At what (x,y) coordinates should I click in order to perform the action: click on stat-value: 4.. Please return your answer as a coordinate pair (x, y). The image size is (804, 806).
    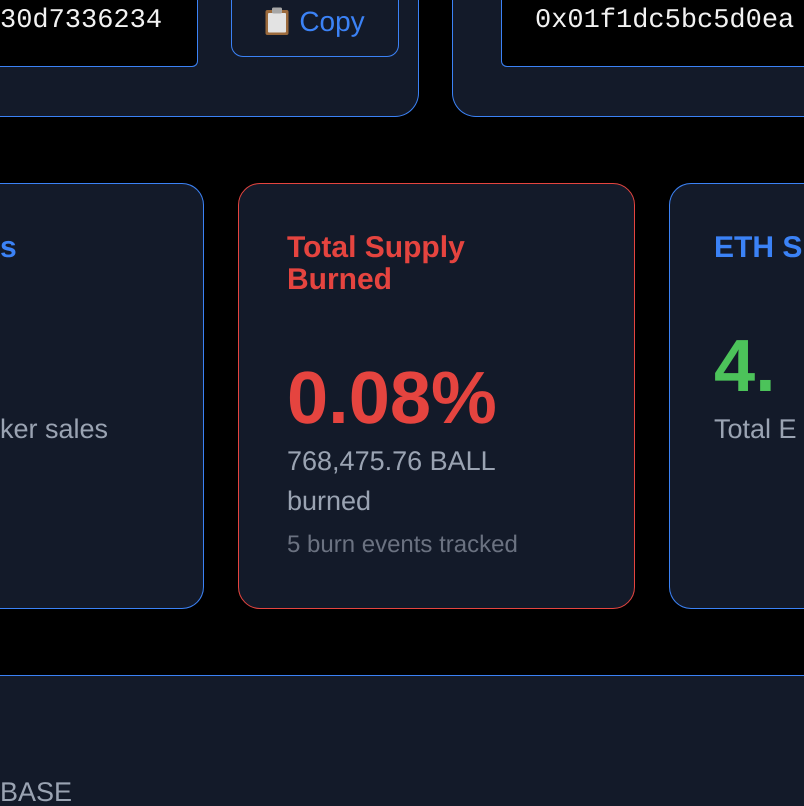
    Looking at the image, I should click on (745, 366).